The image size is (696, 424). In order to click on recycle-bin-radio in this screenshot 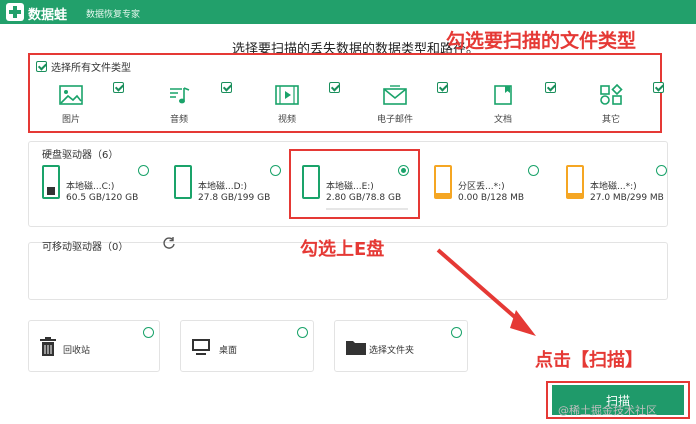, I will do `click(148, 332)`.